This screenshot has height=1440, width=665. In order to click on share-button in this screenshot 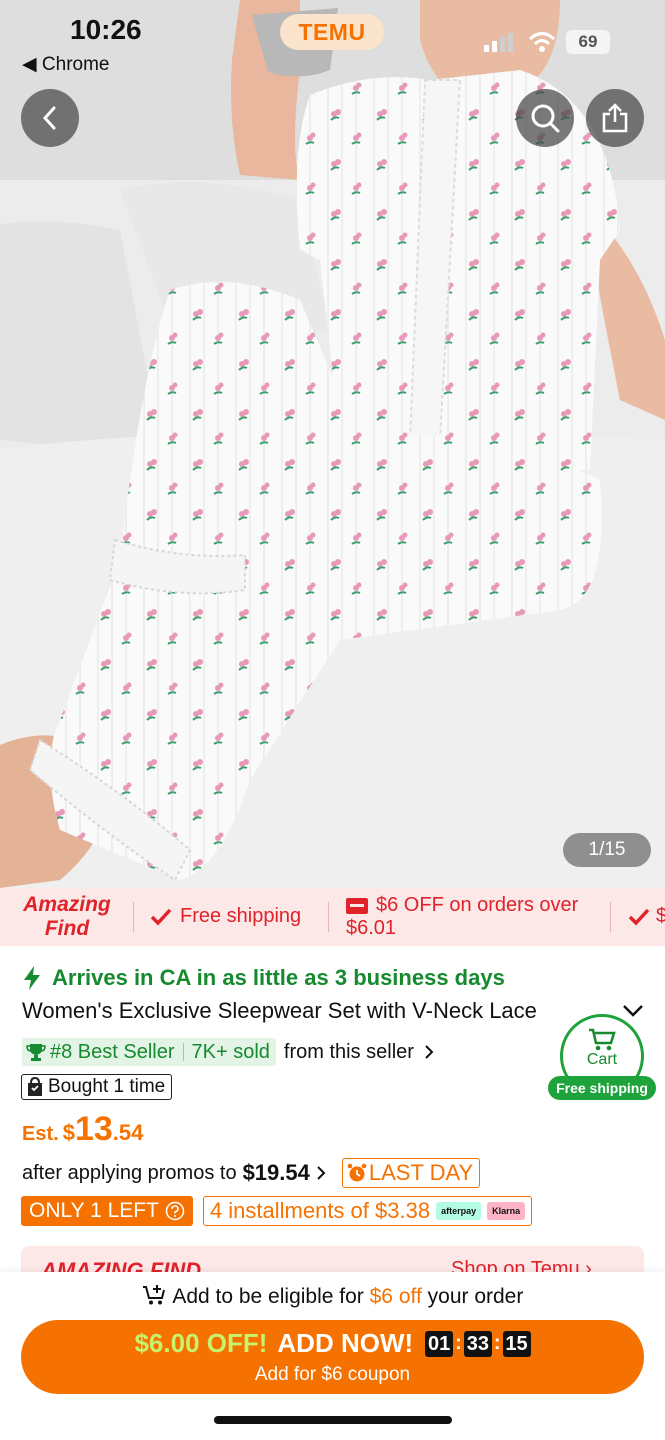, I will do `click(615, 118)`.